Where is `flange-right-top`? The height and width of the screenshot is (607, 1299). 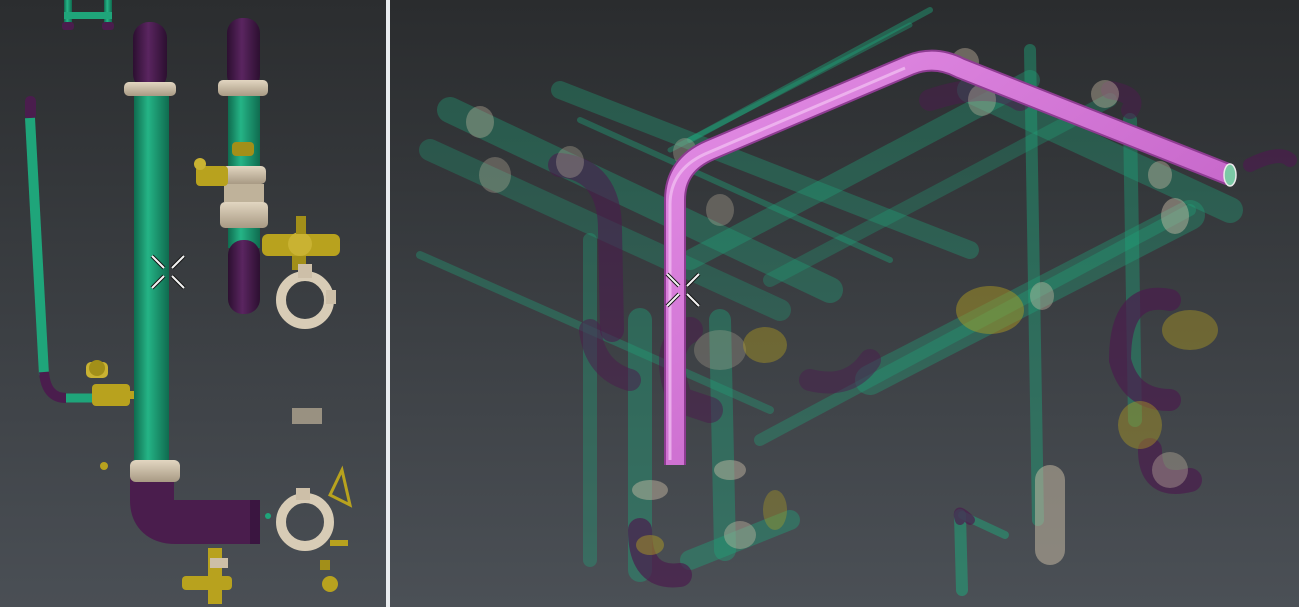
flange-right-top is located at coordinates (243, 88).